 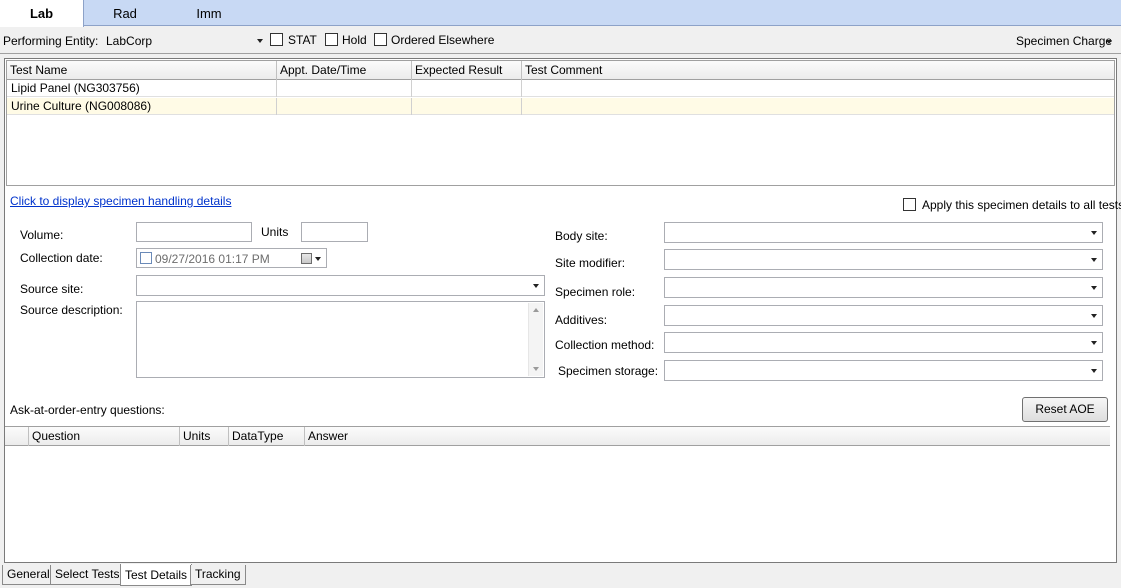 What do you see at coordinates (87, 410) in the screenshot?
I see `aoe-label: Ask-at-order-entry questions:` at bounding box center [87, 410].